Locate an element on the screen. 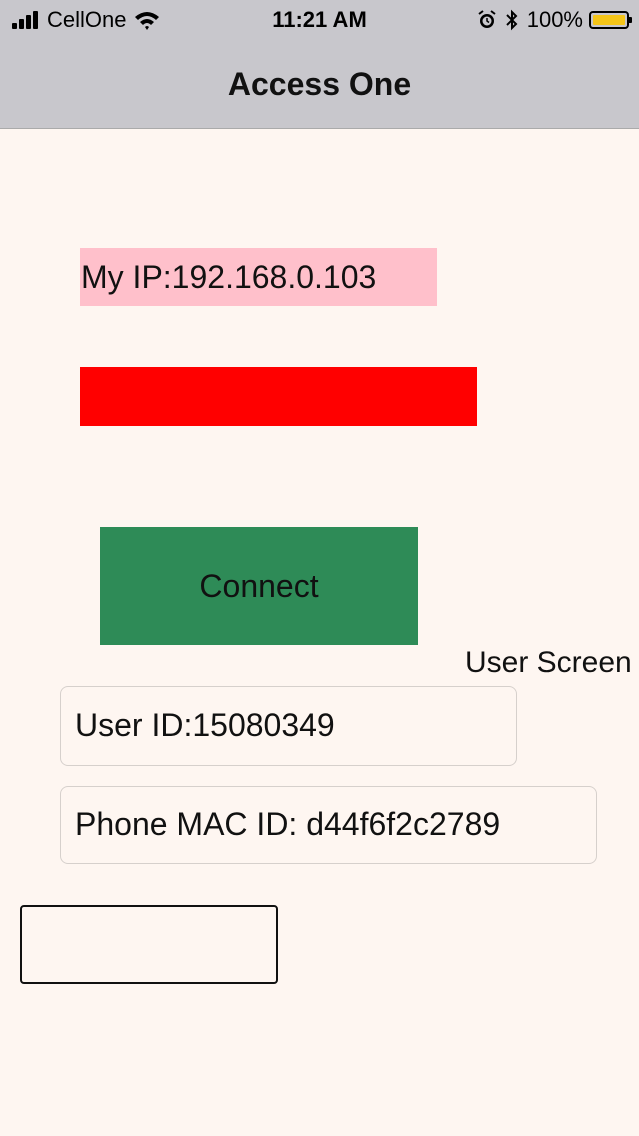 The image size is (639, 1136). battery-percent: 100% is located at coordinates (554, 19).